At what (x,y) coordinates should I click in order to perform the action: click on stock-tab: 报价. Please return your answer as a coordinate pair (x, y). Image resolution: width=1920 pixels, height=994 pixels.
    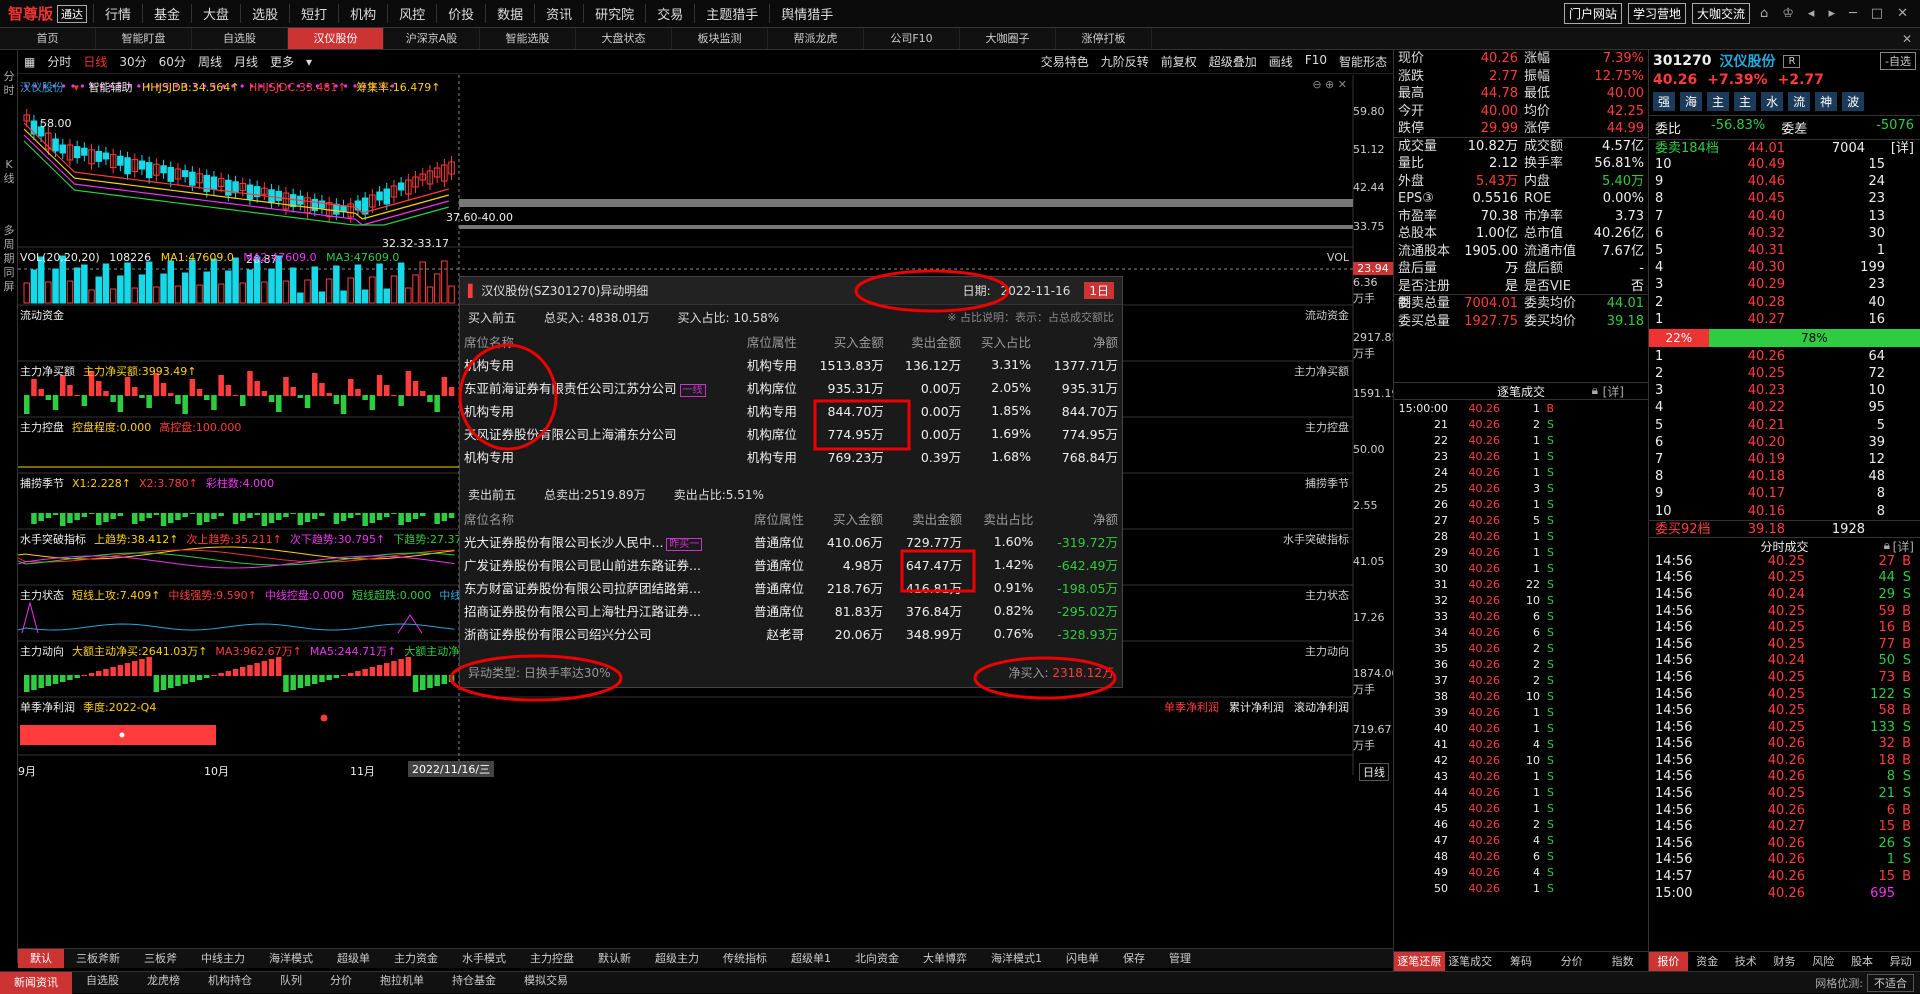
    Looking at the image, I should click on (1668, 961).